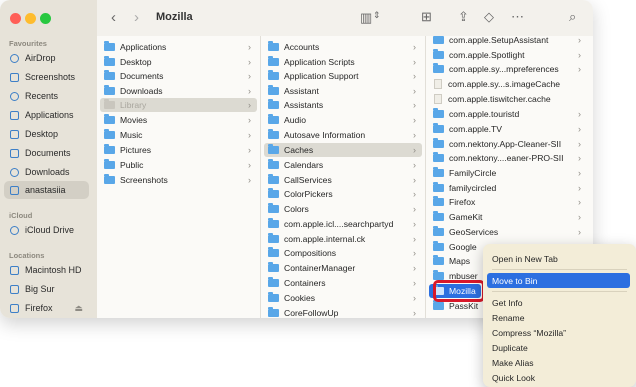  Describe the element at coordinates (377, 15) in the screenshot. I see `chevron-updown-icon: ⇕` at that location.